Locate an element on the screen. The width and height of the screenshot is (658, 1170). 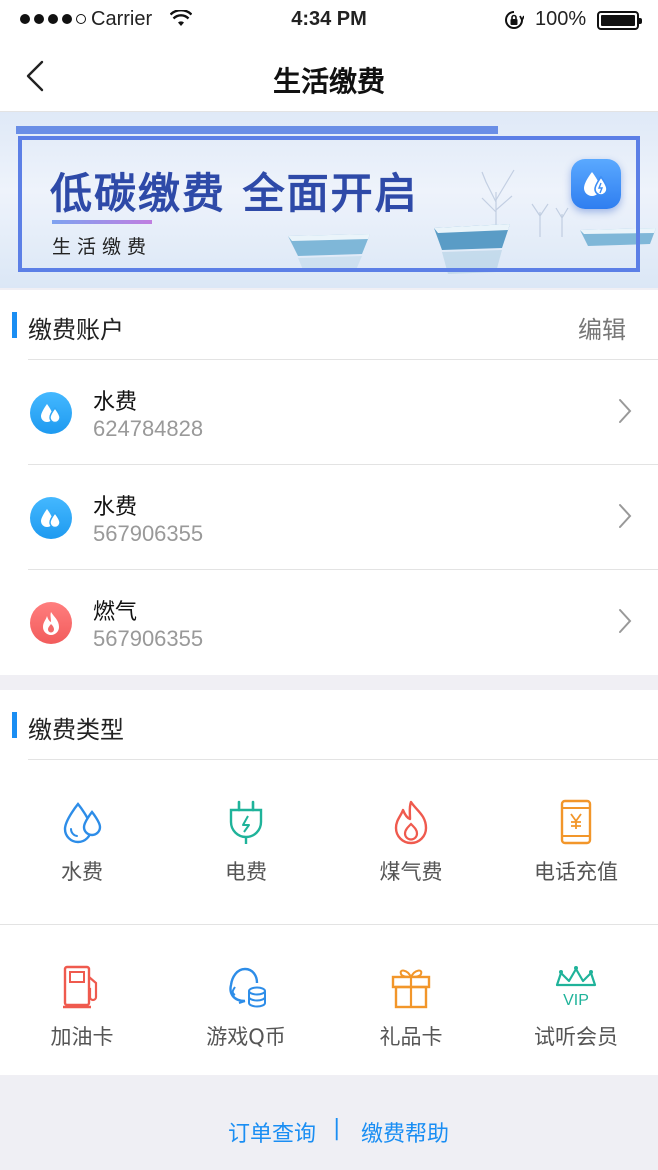
gas-flame-icon is located at coordinates (51, 623).